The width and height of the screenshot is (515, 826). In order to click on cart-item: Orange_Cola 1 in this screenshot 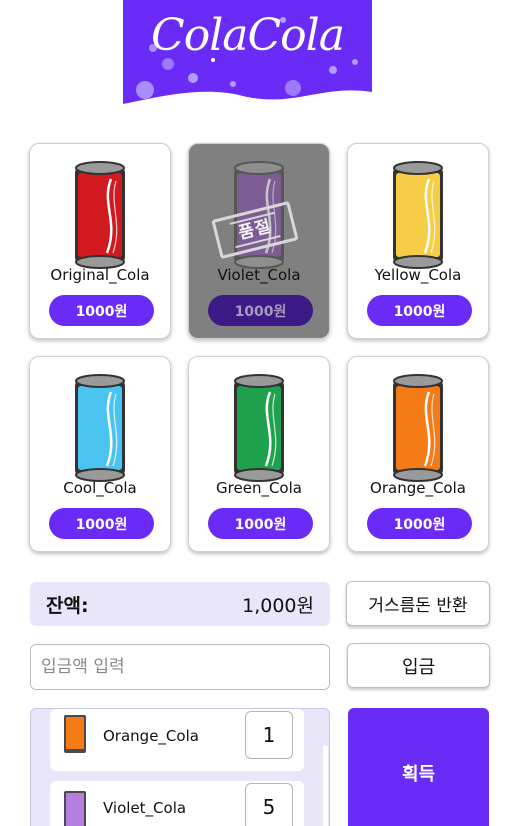, I will do `click(177, 740)`.